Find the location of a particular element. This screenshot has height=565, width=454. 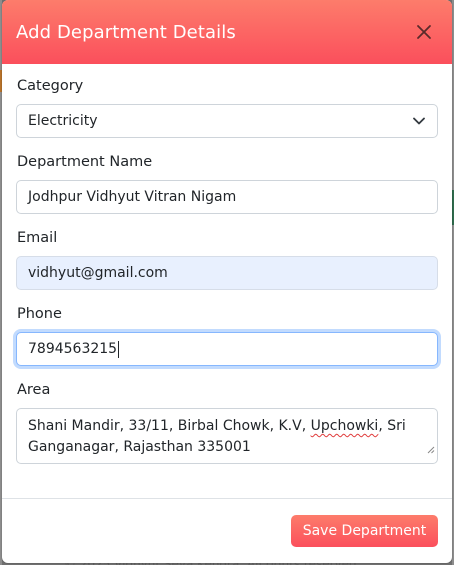

department-name-label: Department Name is located at coordinates (85, 162).